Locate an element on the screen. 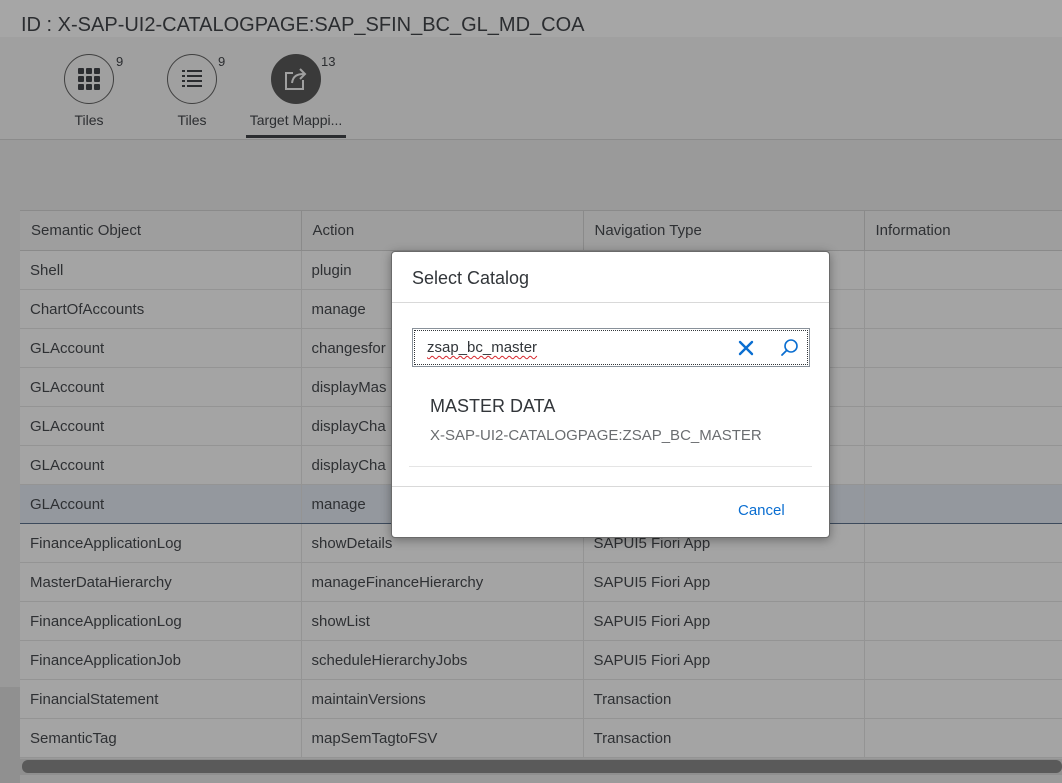  cell-action: showList is located at coordinates (442, 621).